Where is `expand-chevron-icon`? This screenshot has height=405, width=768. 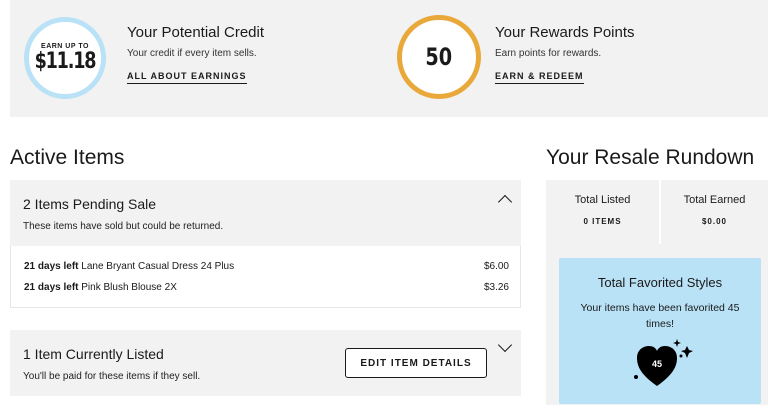
expand-chevron-icon is located at coordinates (505, 345).